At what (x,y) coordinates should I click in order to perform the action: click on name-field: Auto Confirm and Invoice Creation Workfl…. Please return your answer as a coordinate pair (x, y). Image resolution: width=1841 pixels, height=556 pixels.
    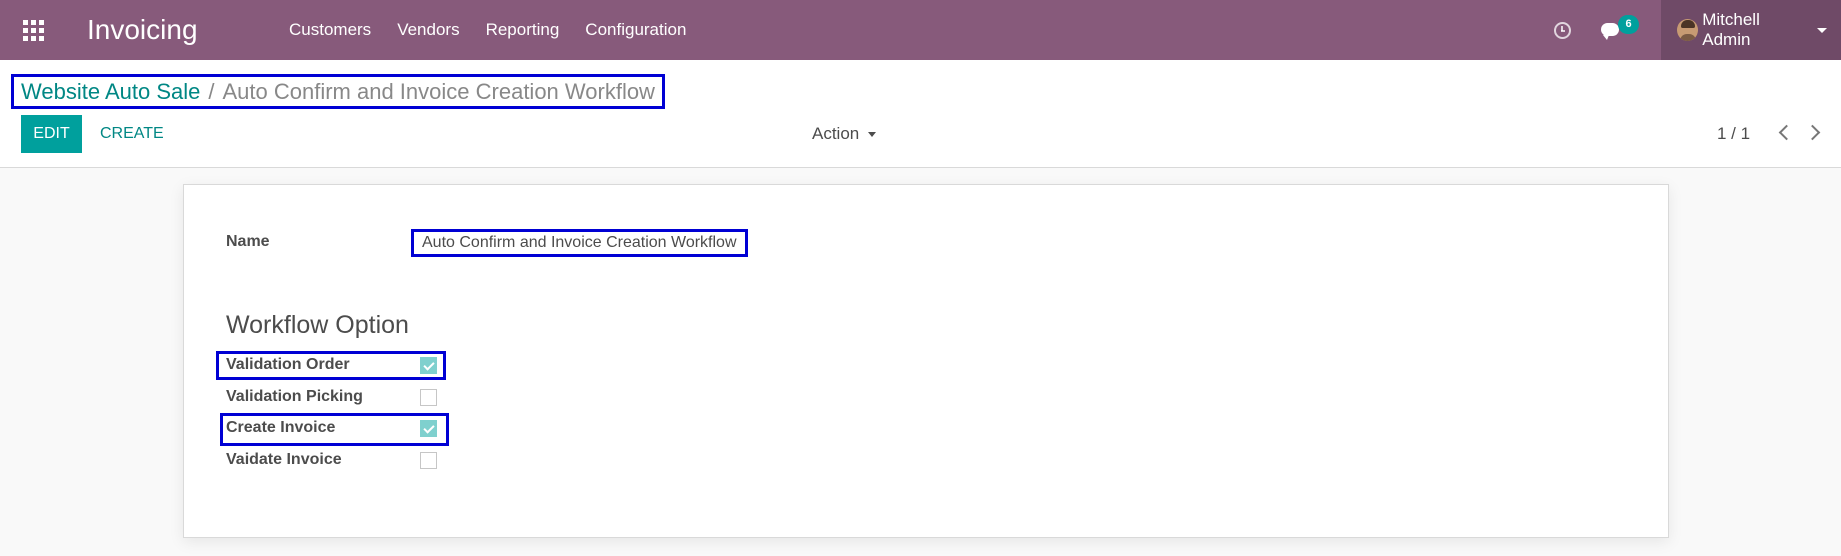
    Looking at the image, I should click on (579, 243).